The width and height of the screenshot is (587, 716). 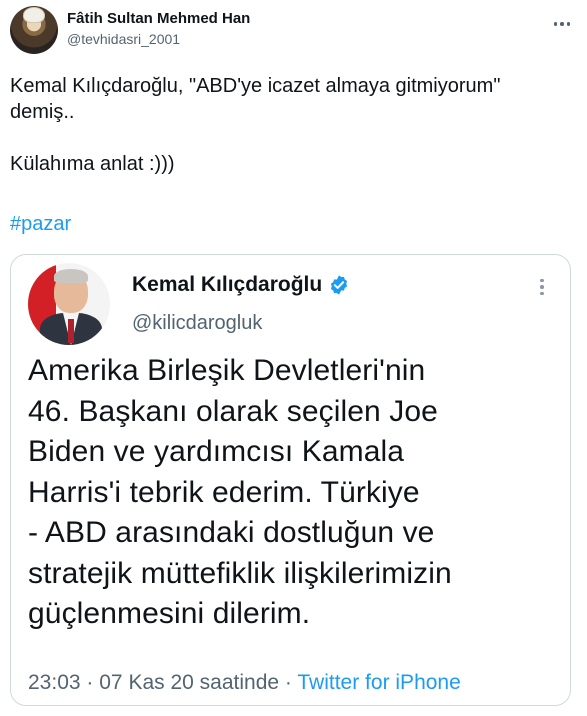 I want to click on quoted-author-name-row: Kemal Kılıçdaroğlu, so click(x=241, y=285).